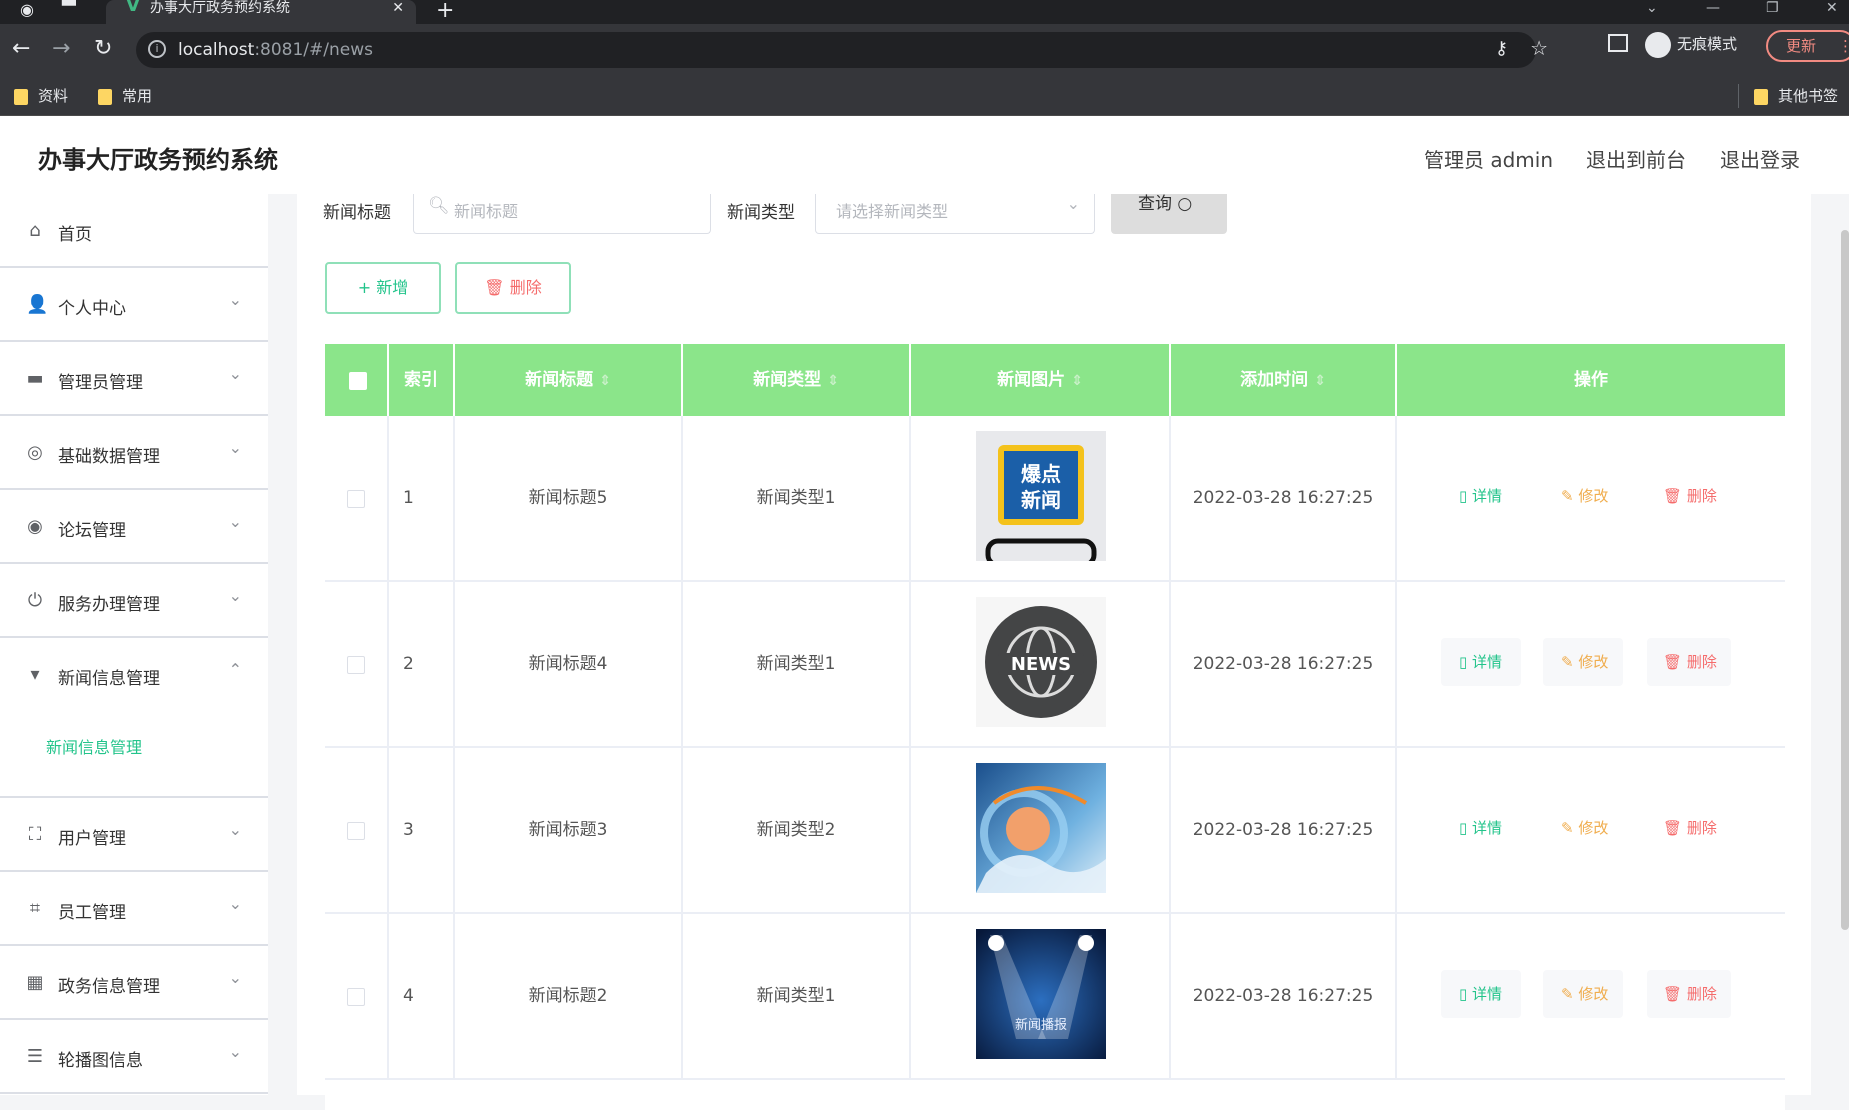 This screenshot has width=1849, height=1110. I want to click on type-select: 请选择新闻类型 ⌄, so click(955, 214).